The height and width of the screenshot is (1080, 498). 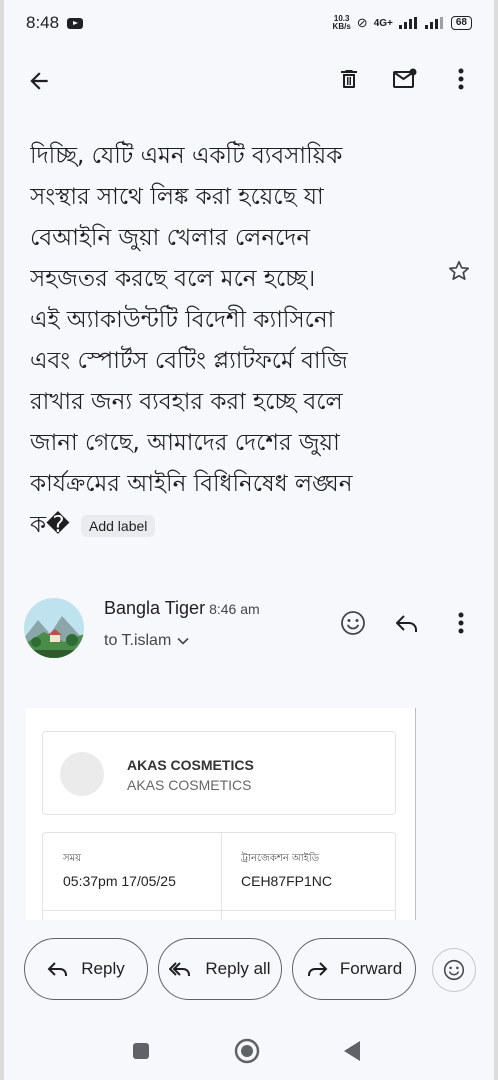 What do you see at coordinates (155, 608) in the screenshot?
I see `sender-name: Bangla Tiger` at bounding box center [155, 608].